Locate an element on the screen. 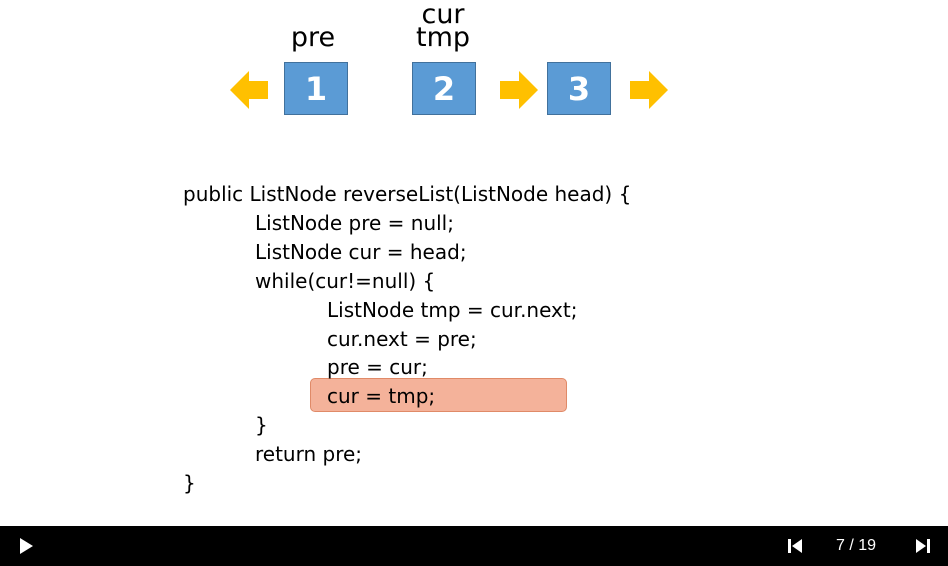  previous-slide-icon is located at coordinates (795, 546).